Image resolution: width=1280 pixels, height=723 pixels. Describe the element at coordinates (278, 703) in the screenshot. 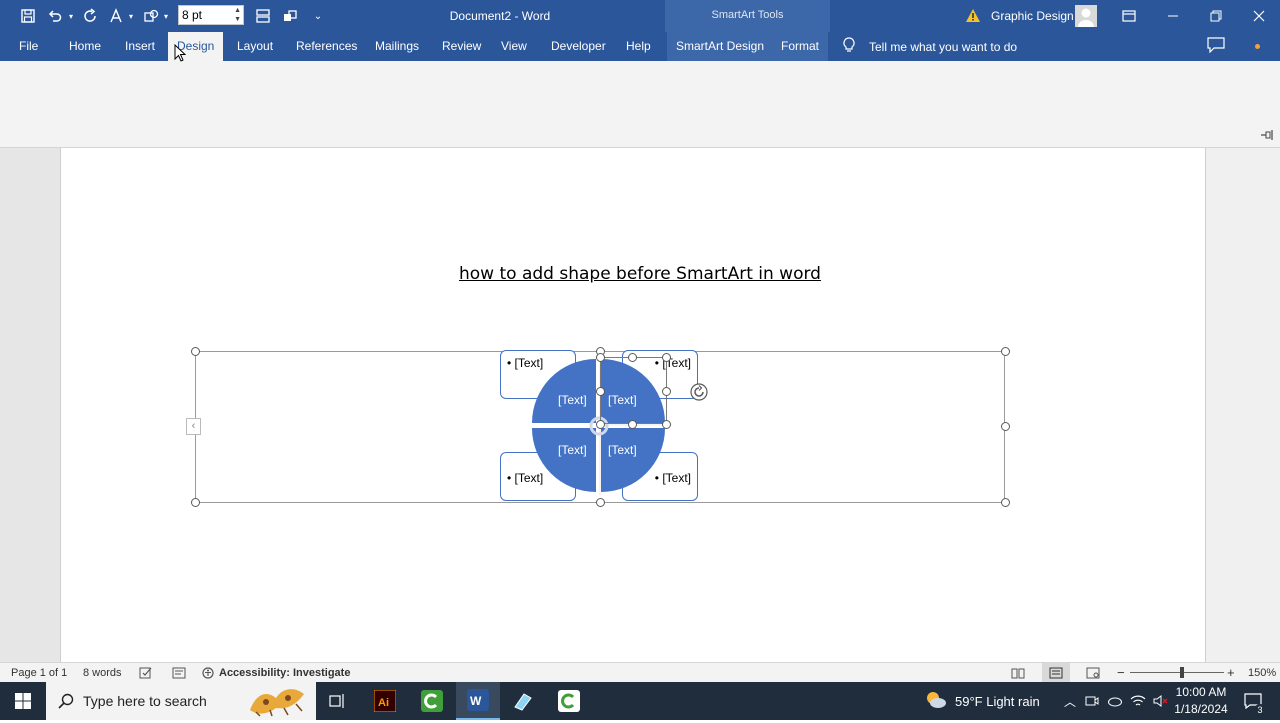

I see `search-highlight-icon` at that location.